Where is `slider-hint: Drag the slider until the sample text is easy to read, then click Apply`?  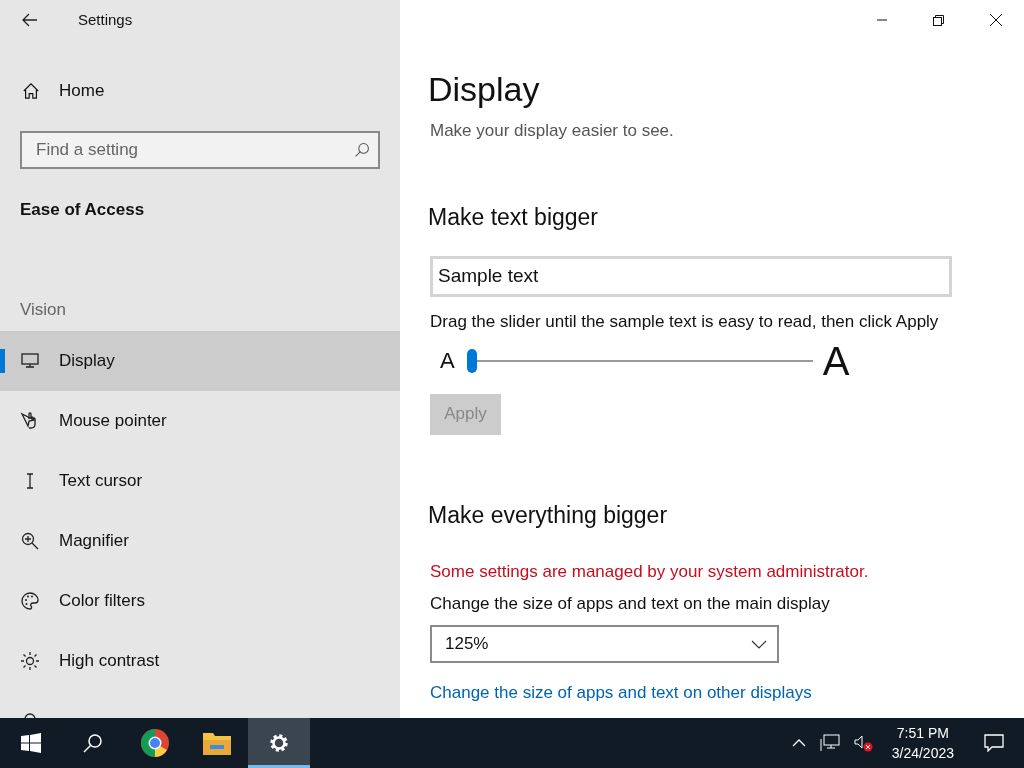 slider-hint: Drag the slider until the sample text is easy to read, then click Apply is located at coordinates (685, 322).